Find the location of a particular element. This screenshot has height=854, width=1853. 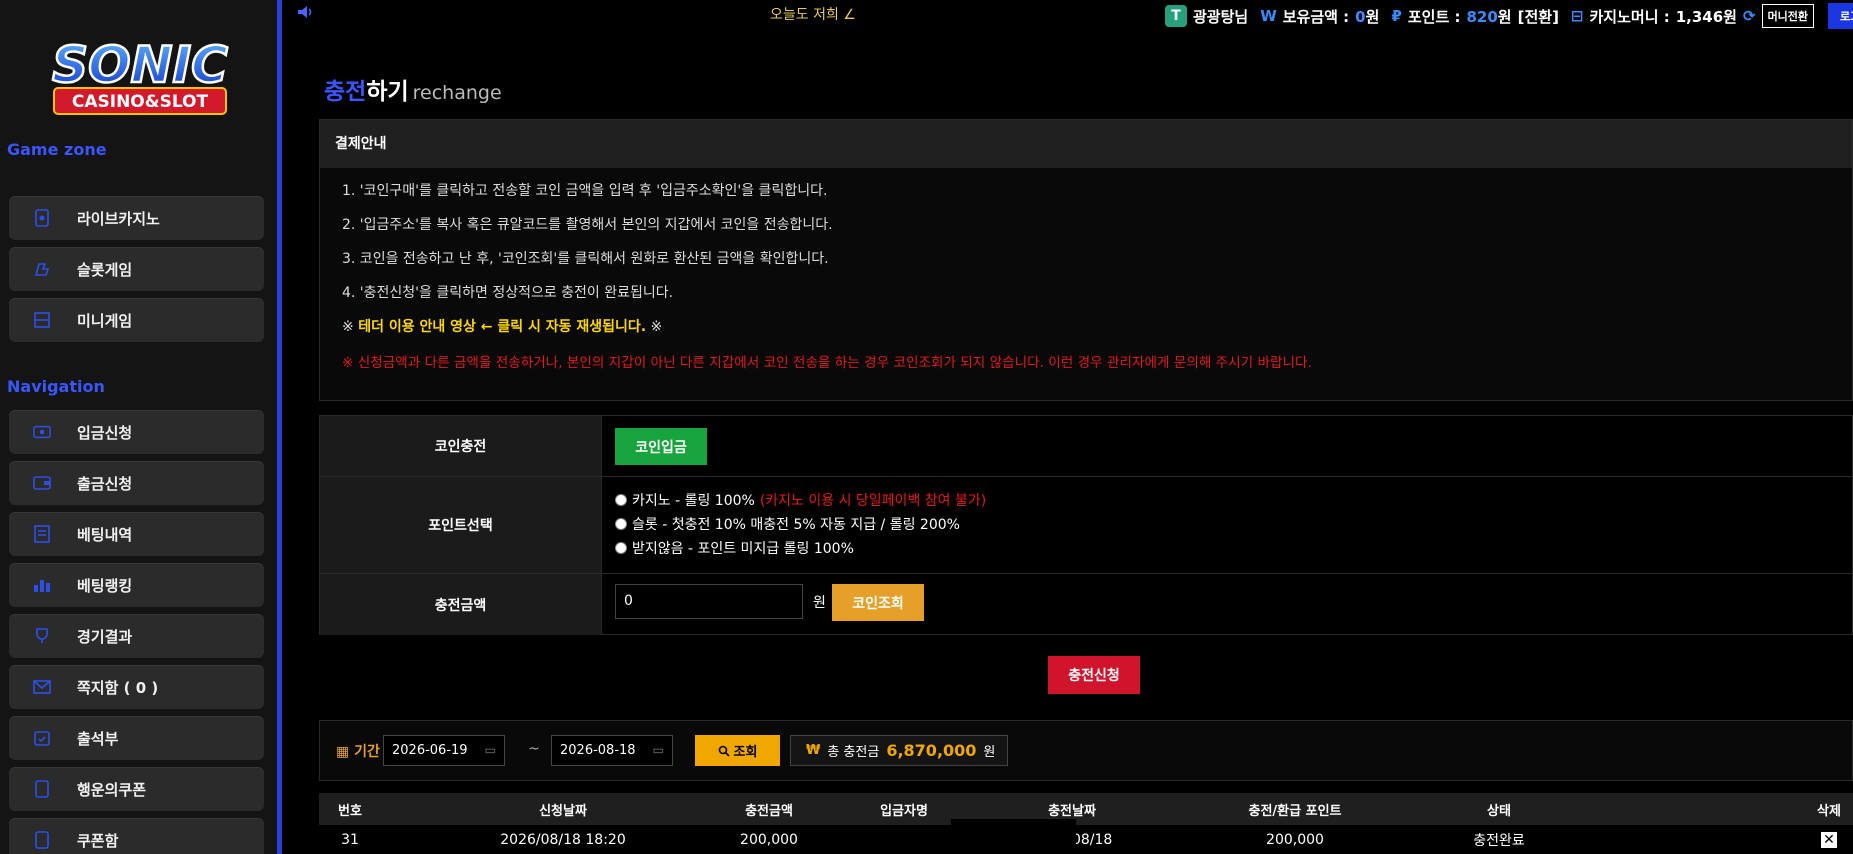

header-request-date: 신청날짜 is located at coordinates (563, 811).